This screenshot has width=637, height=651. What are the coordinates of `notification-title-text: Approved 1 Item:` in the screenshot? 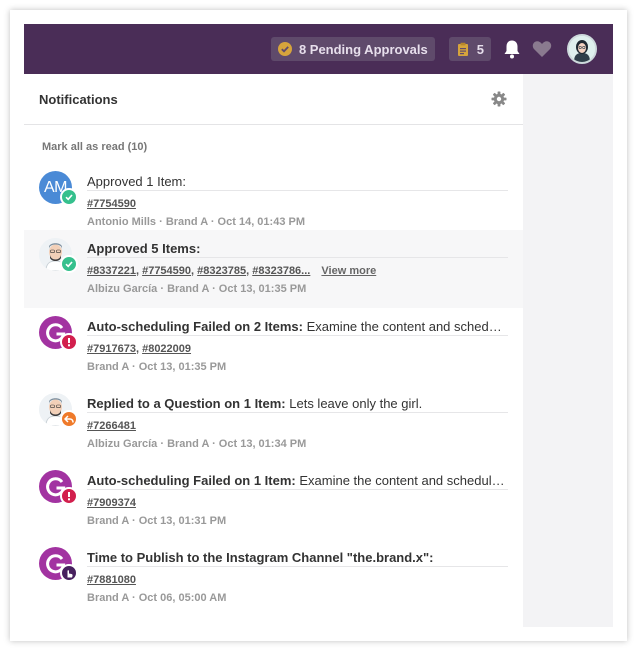 It's located at (136, 181).